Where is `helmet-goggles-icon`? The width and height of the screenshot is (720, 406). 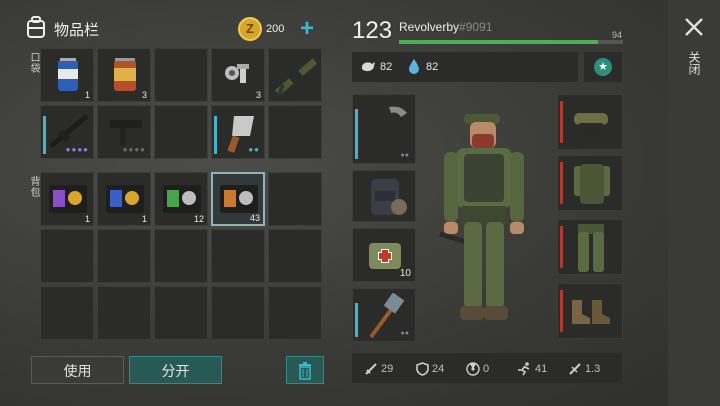
helmet-goggles-icon is located at coordinates (591, 122).